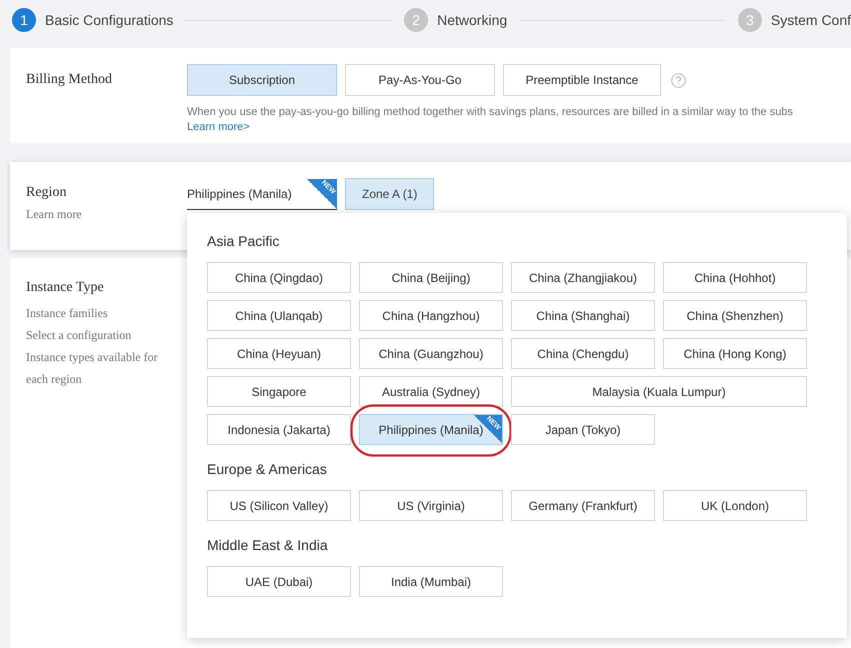 Image resolution: width=851 pixels, height=648 pixels. I want to click on region-option: China (Hong Kong), so click(735, 353).